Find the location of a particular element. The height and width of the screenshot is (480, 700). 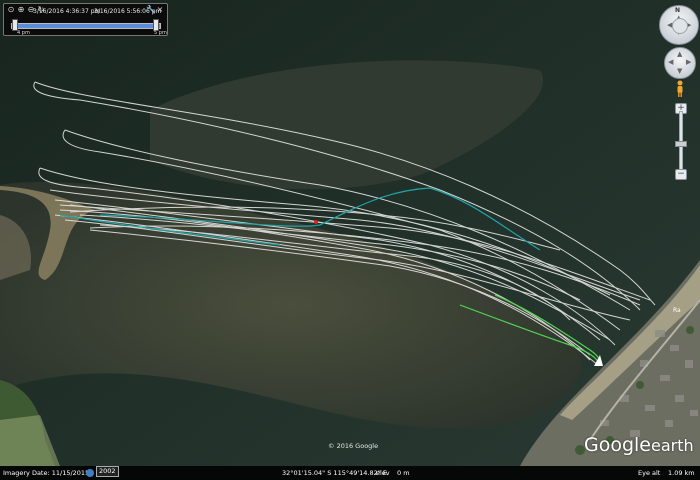

eye-alt-value: 1.09 km is located at coordinates (681, 473).